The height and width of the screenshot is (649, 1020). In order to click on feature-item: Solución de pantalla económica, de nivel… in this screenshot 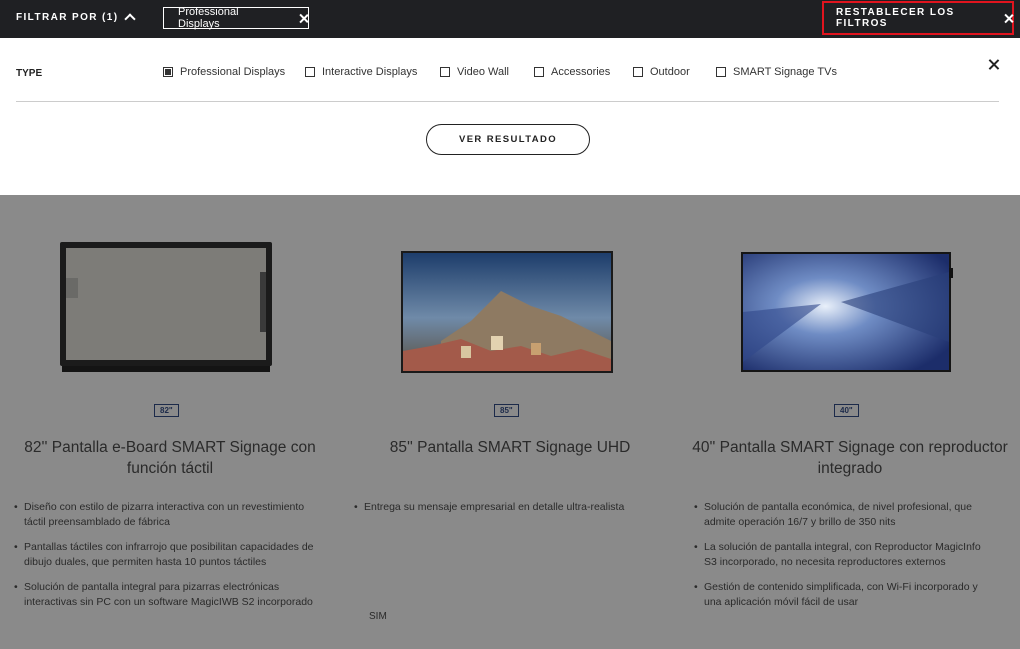, I will do `click(844, 515)`.